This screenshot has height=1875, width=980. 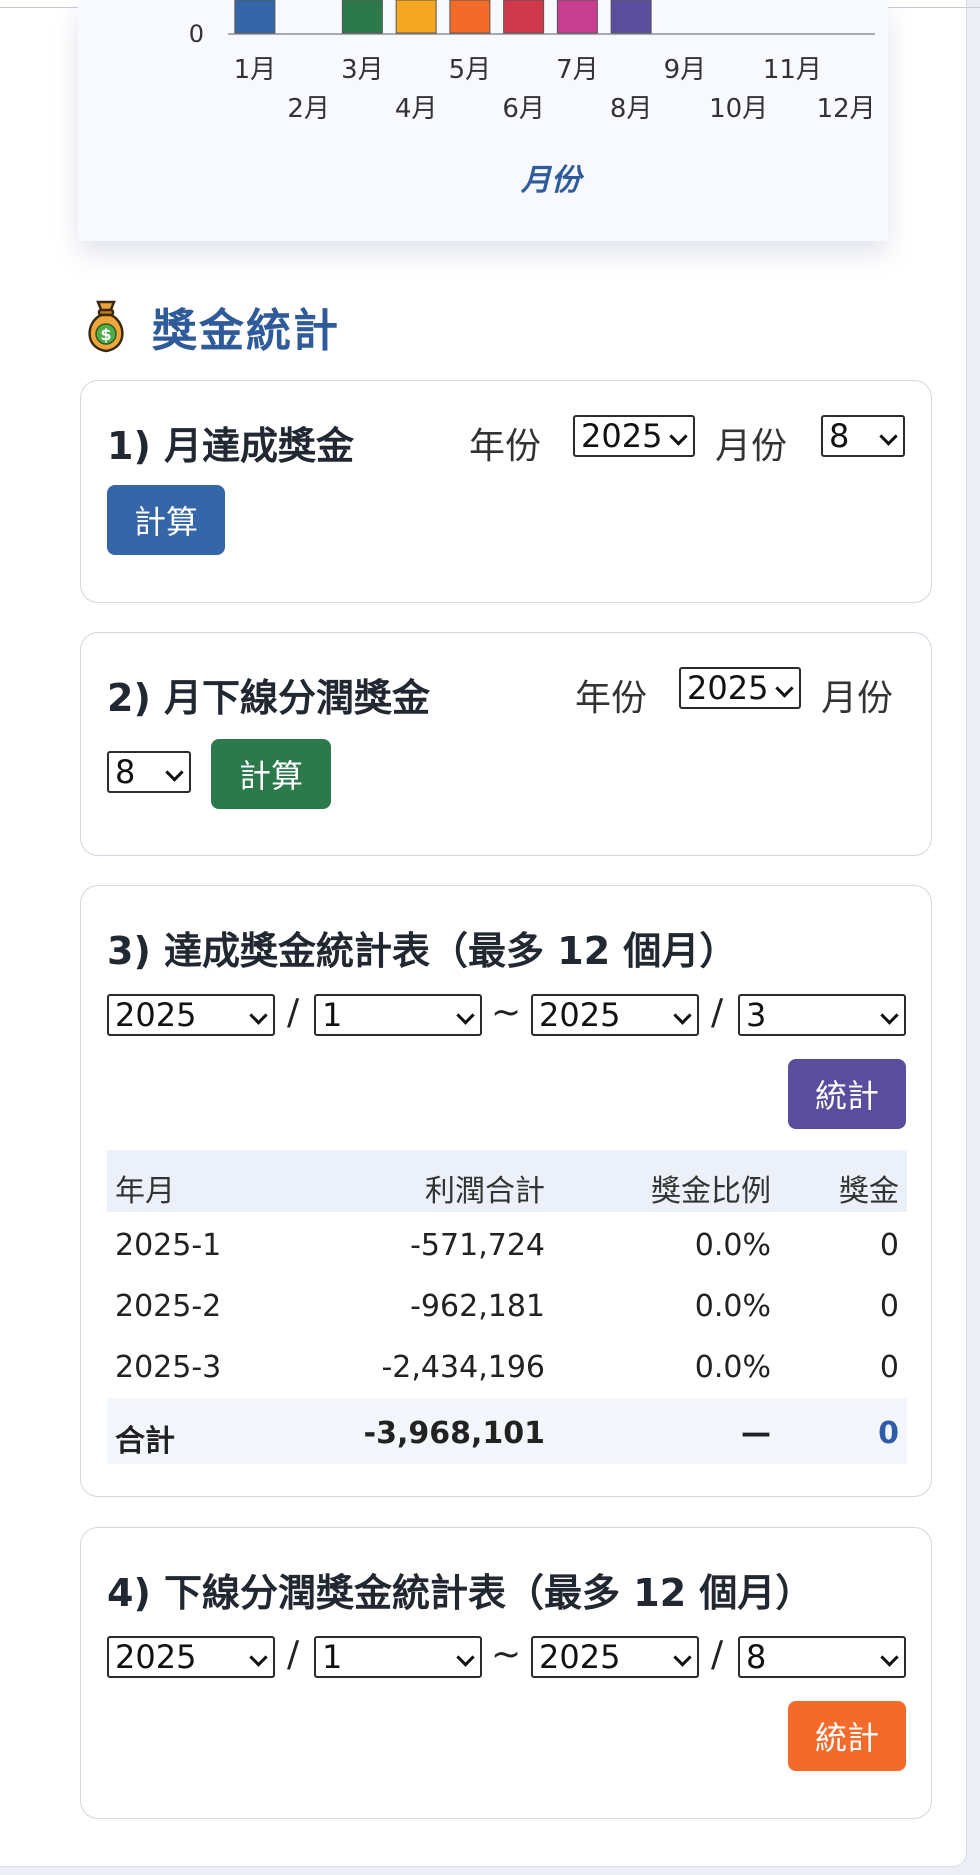 What do you see at coordinates (685, 70) in the screenshot?
I see `x-tick-label: 9月` at bounding box center [685, 70].